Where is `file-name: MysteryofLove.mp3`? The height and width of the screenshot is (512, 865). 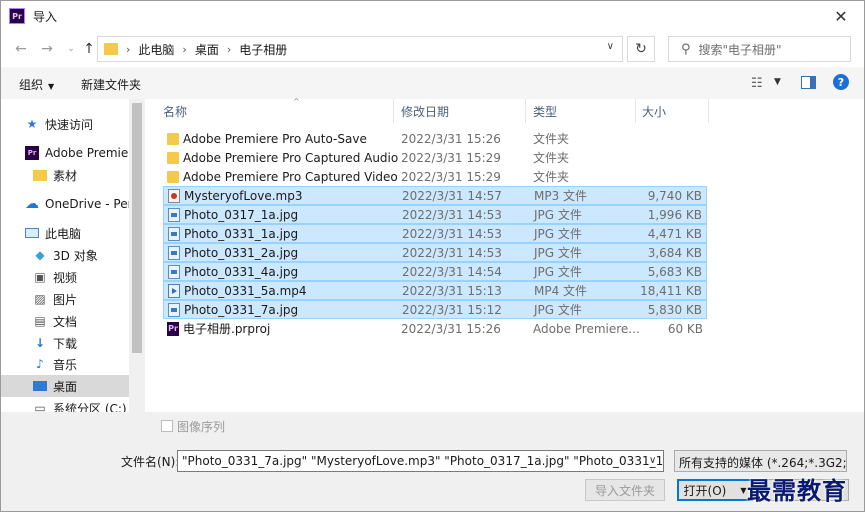
file-name: MysteryofLove.mp3 is located at coordinates (243, 195).